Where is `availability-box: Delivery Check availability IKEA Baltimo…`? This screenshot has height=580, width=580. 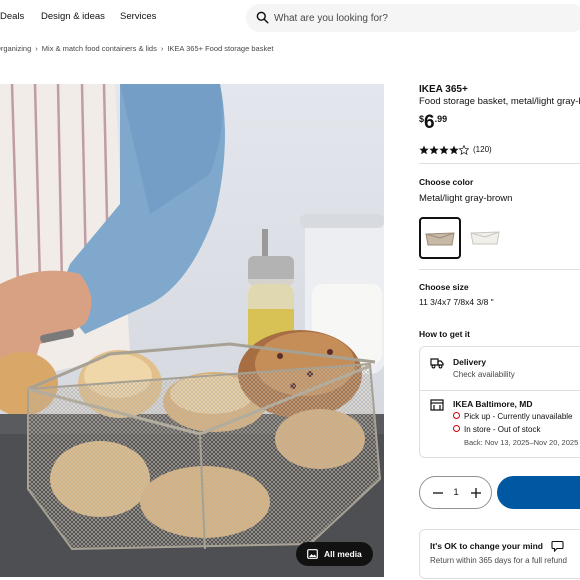
availability-box: Delivery Check availability IKEA Baltimo… is located at coordinates (499, 402).